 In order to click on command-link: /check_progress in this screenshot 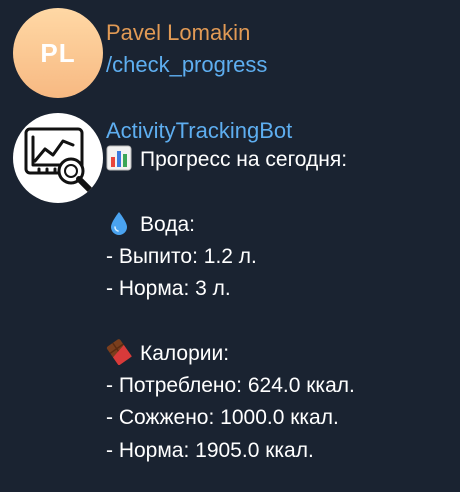, I will do `click(186, 65)`.